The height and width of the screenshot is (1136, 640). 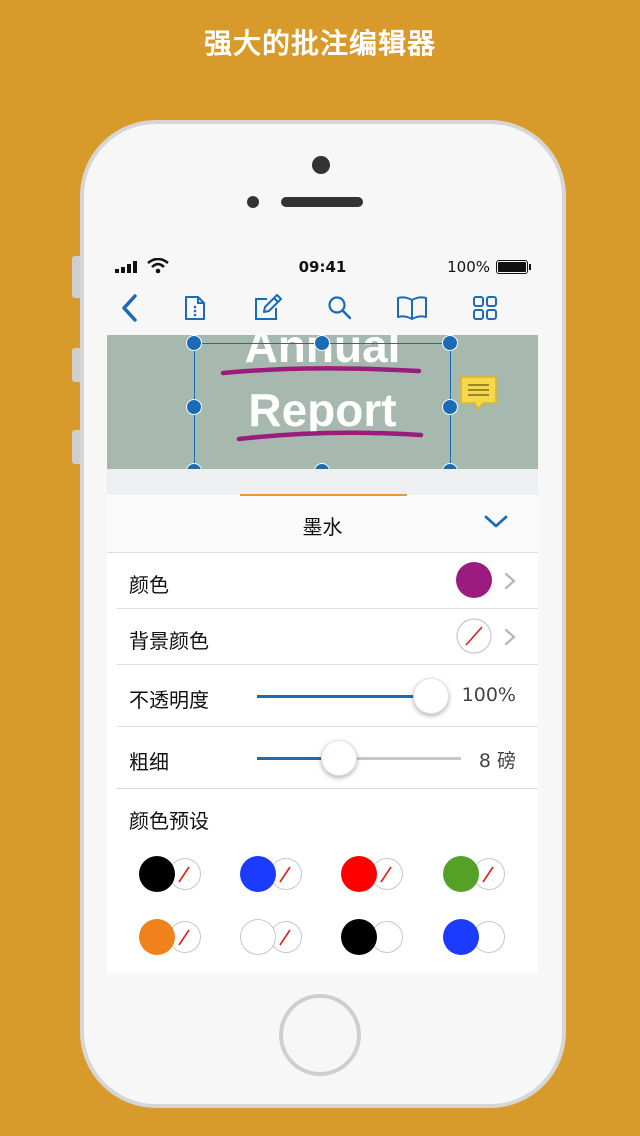 I want to click on row-background-color: 背景颜色, so click(x=322, y=637).